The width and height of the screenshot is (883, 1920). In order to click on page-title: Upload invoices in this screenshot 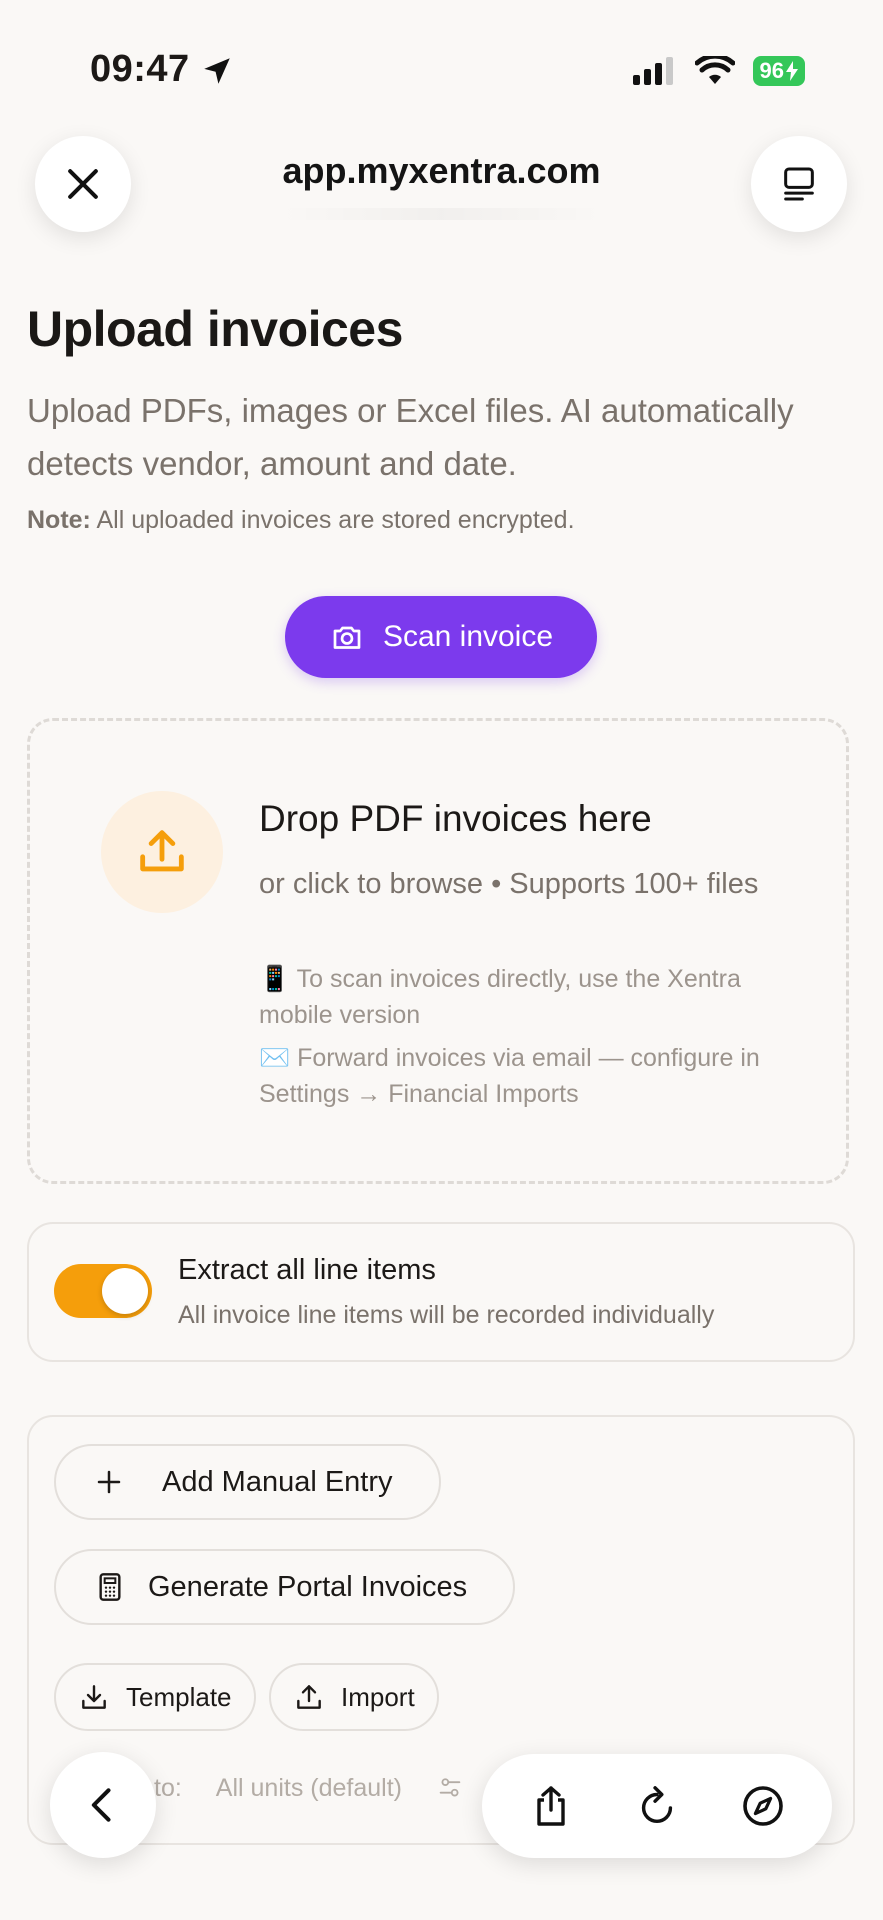, I will do `click(215, 329)`.